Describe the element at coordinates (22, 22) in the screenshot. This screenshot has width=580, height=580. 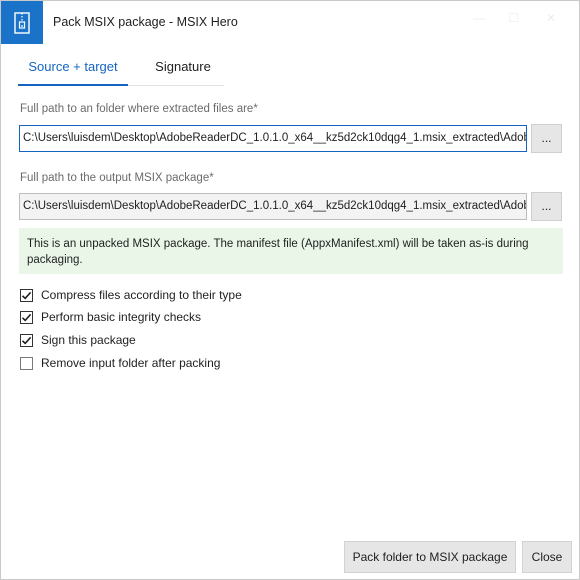
I see `zip-package-icon` at that location.